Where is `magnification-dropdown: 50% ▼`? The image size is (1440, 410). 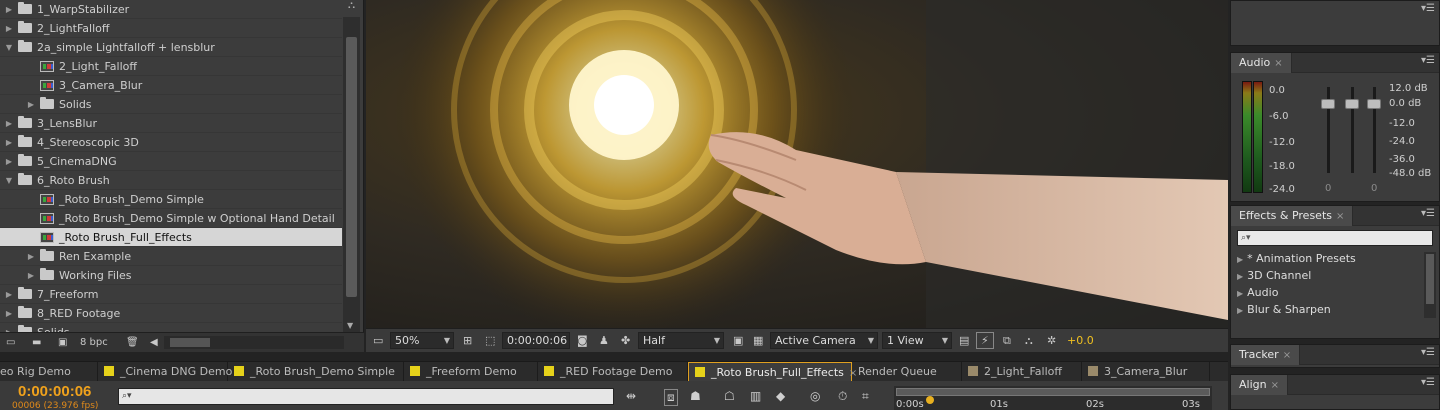
magnification-dropdown: 50% ▼ is located at coordinates (422, 340).